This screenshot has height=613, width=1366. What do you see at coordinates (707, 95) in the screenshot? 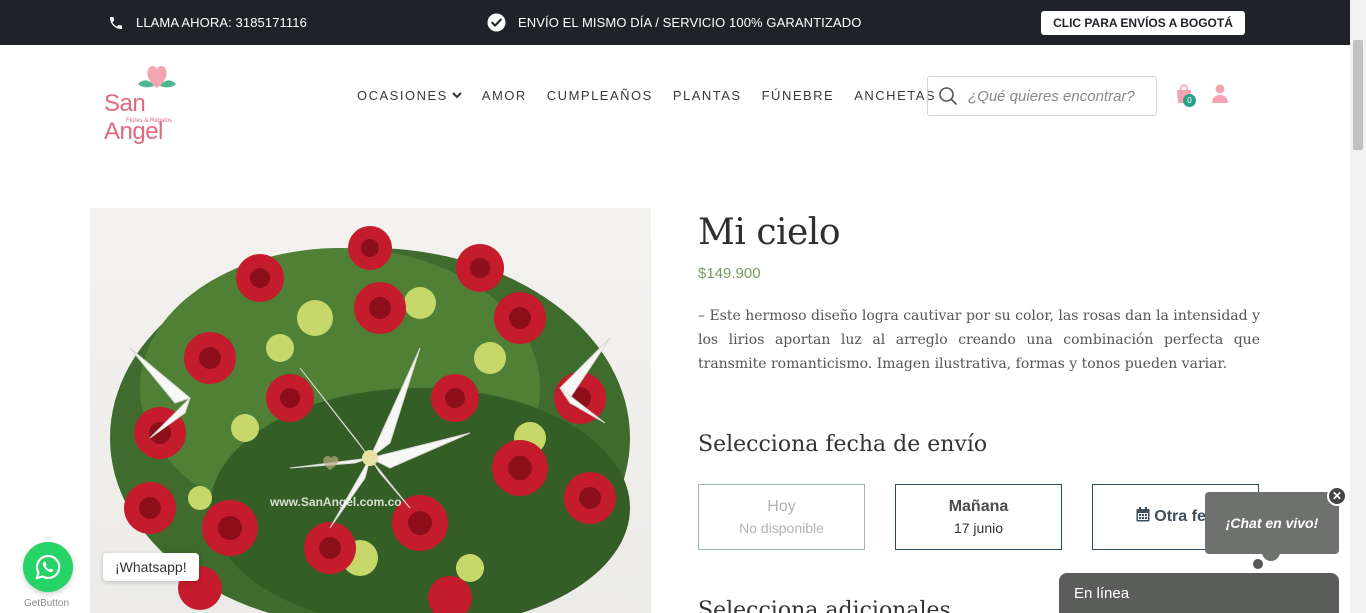
I see `nav-item-plantas: PLANTAS` at bounding box center [707, 95].